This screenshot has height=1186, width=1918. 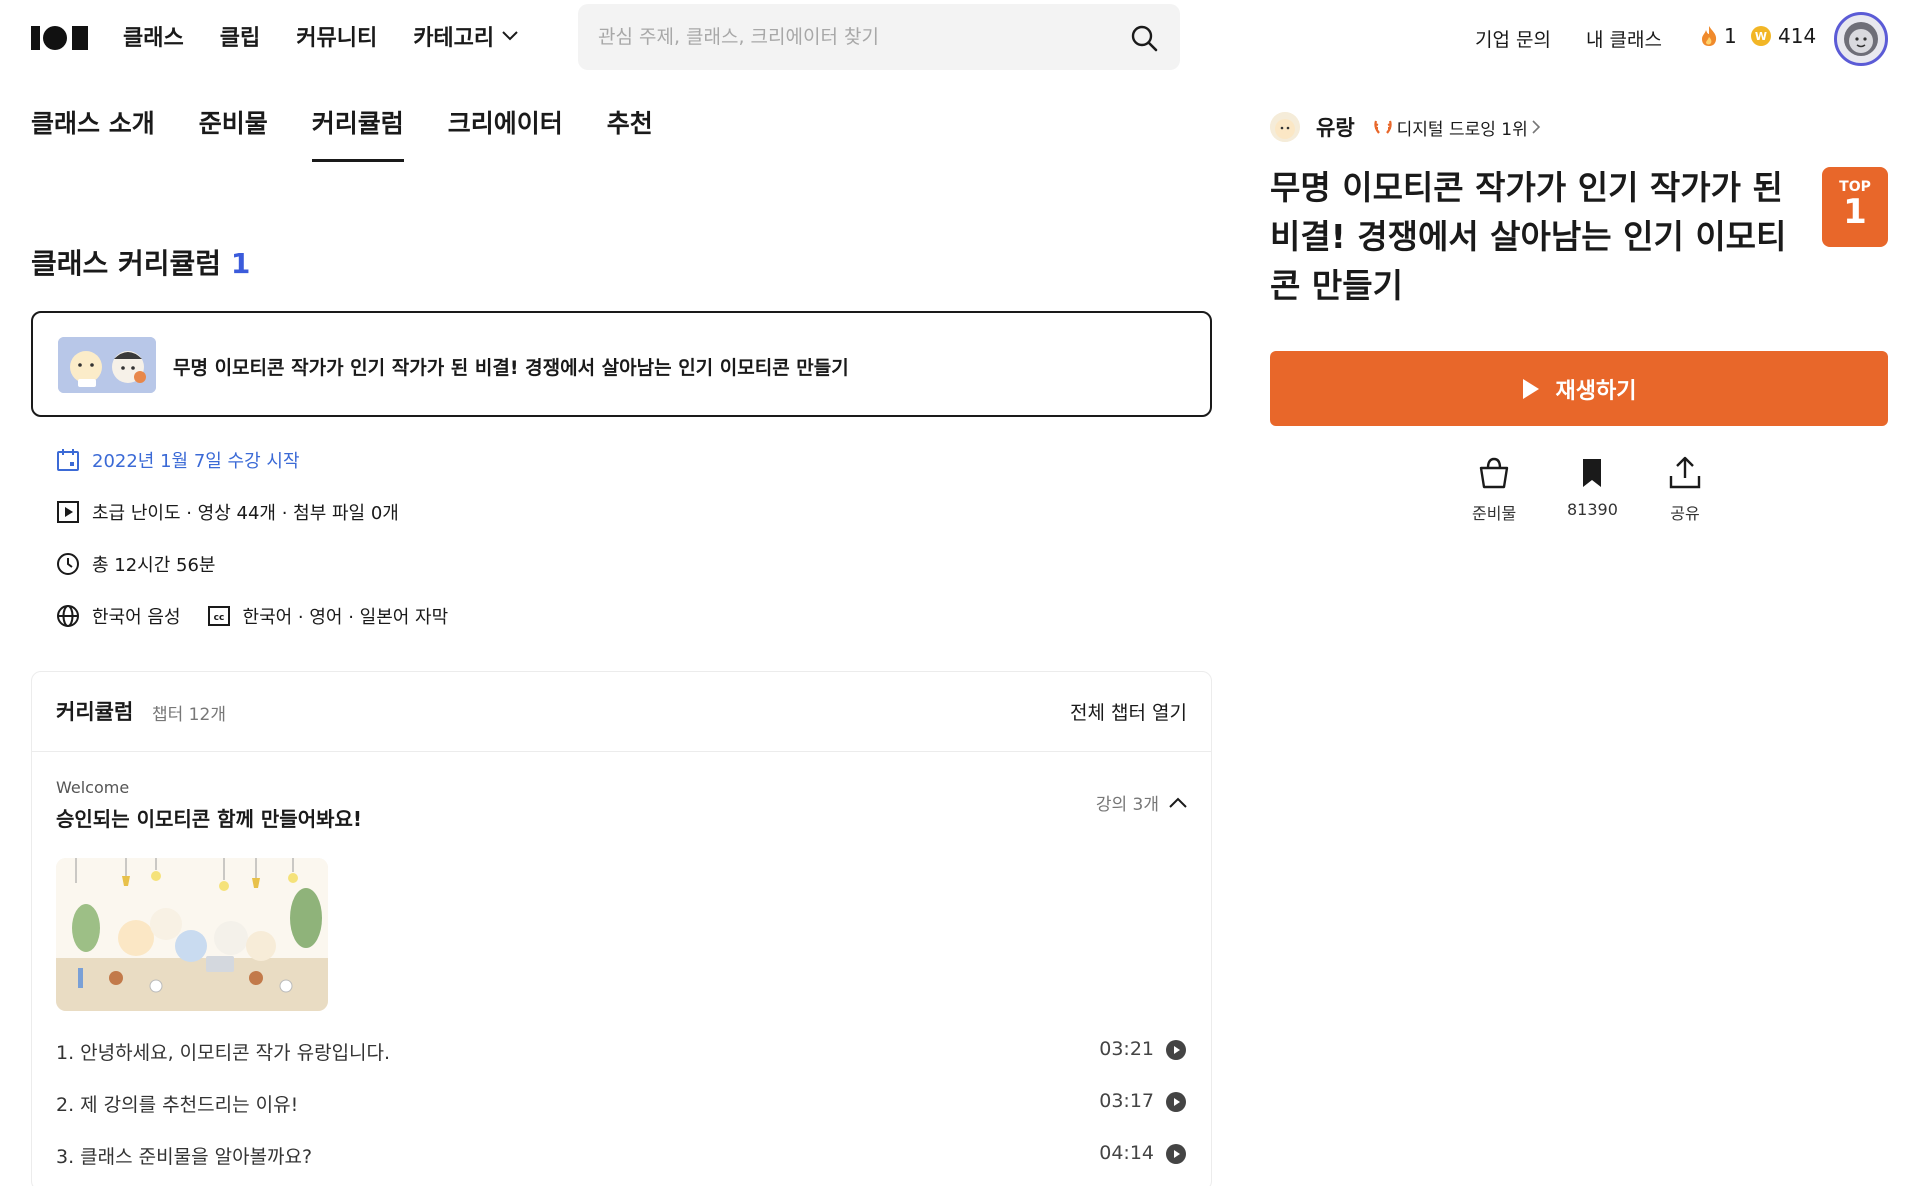 I want to click on creator-rank-link: 디지털 드로잉 1위, so click(x=1457, y=127).